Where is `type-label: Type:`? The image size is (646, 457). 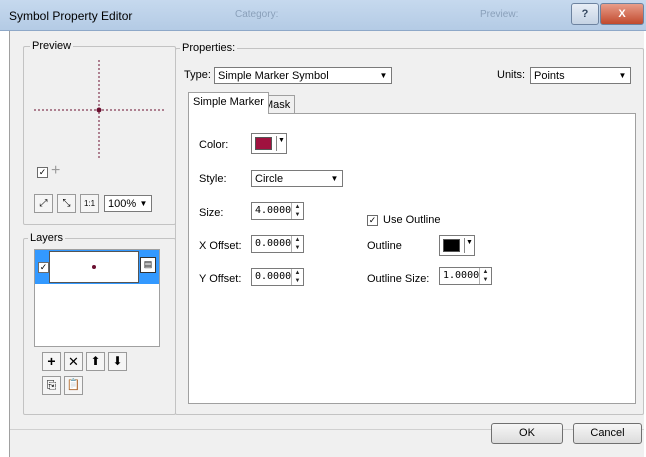 type-label: Type: is located at coordinates (197, 75).